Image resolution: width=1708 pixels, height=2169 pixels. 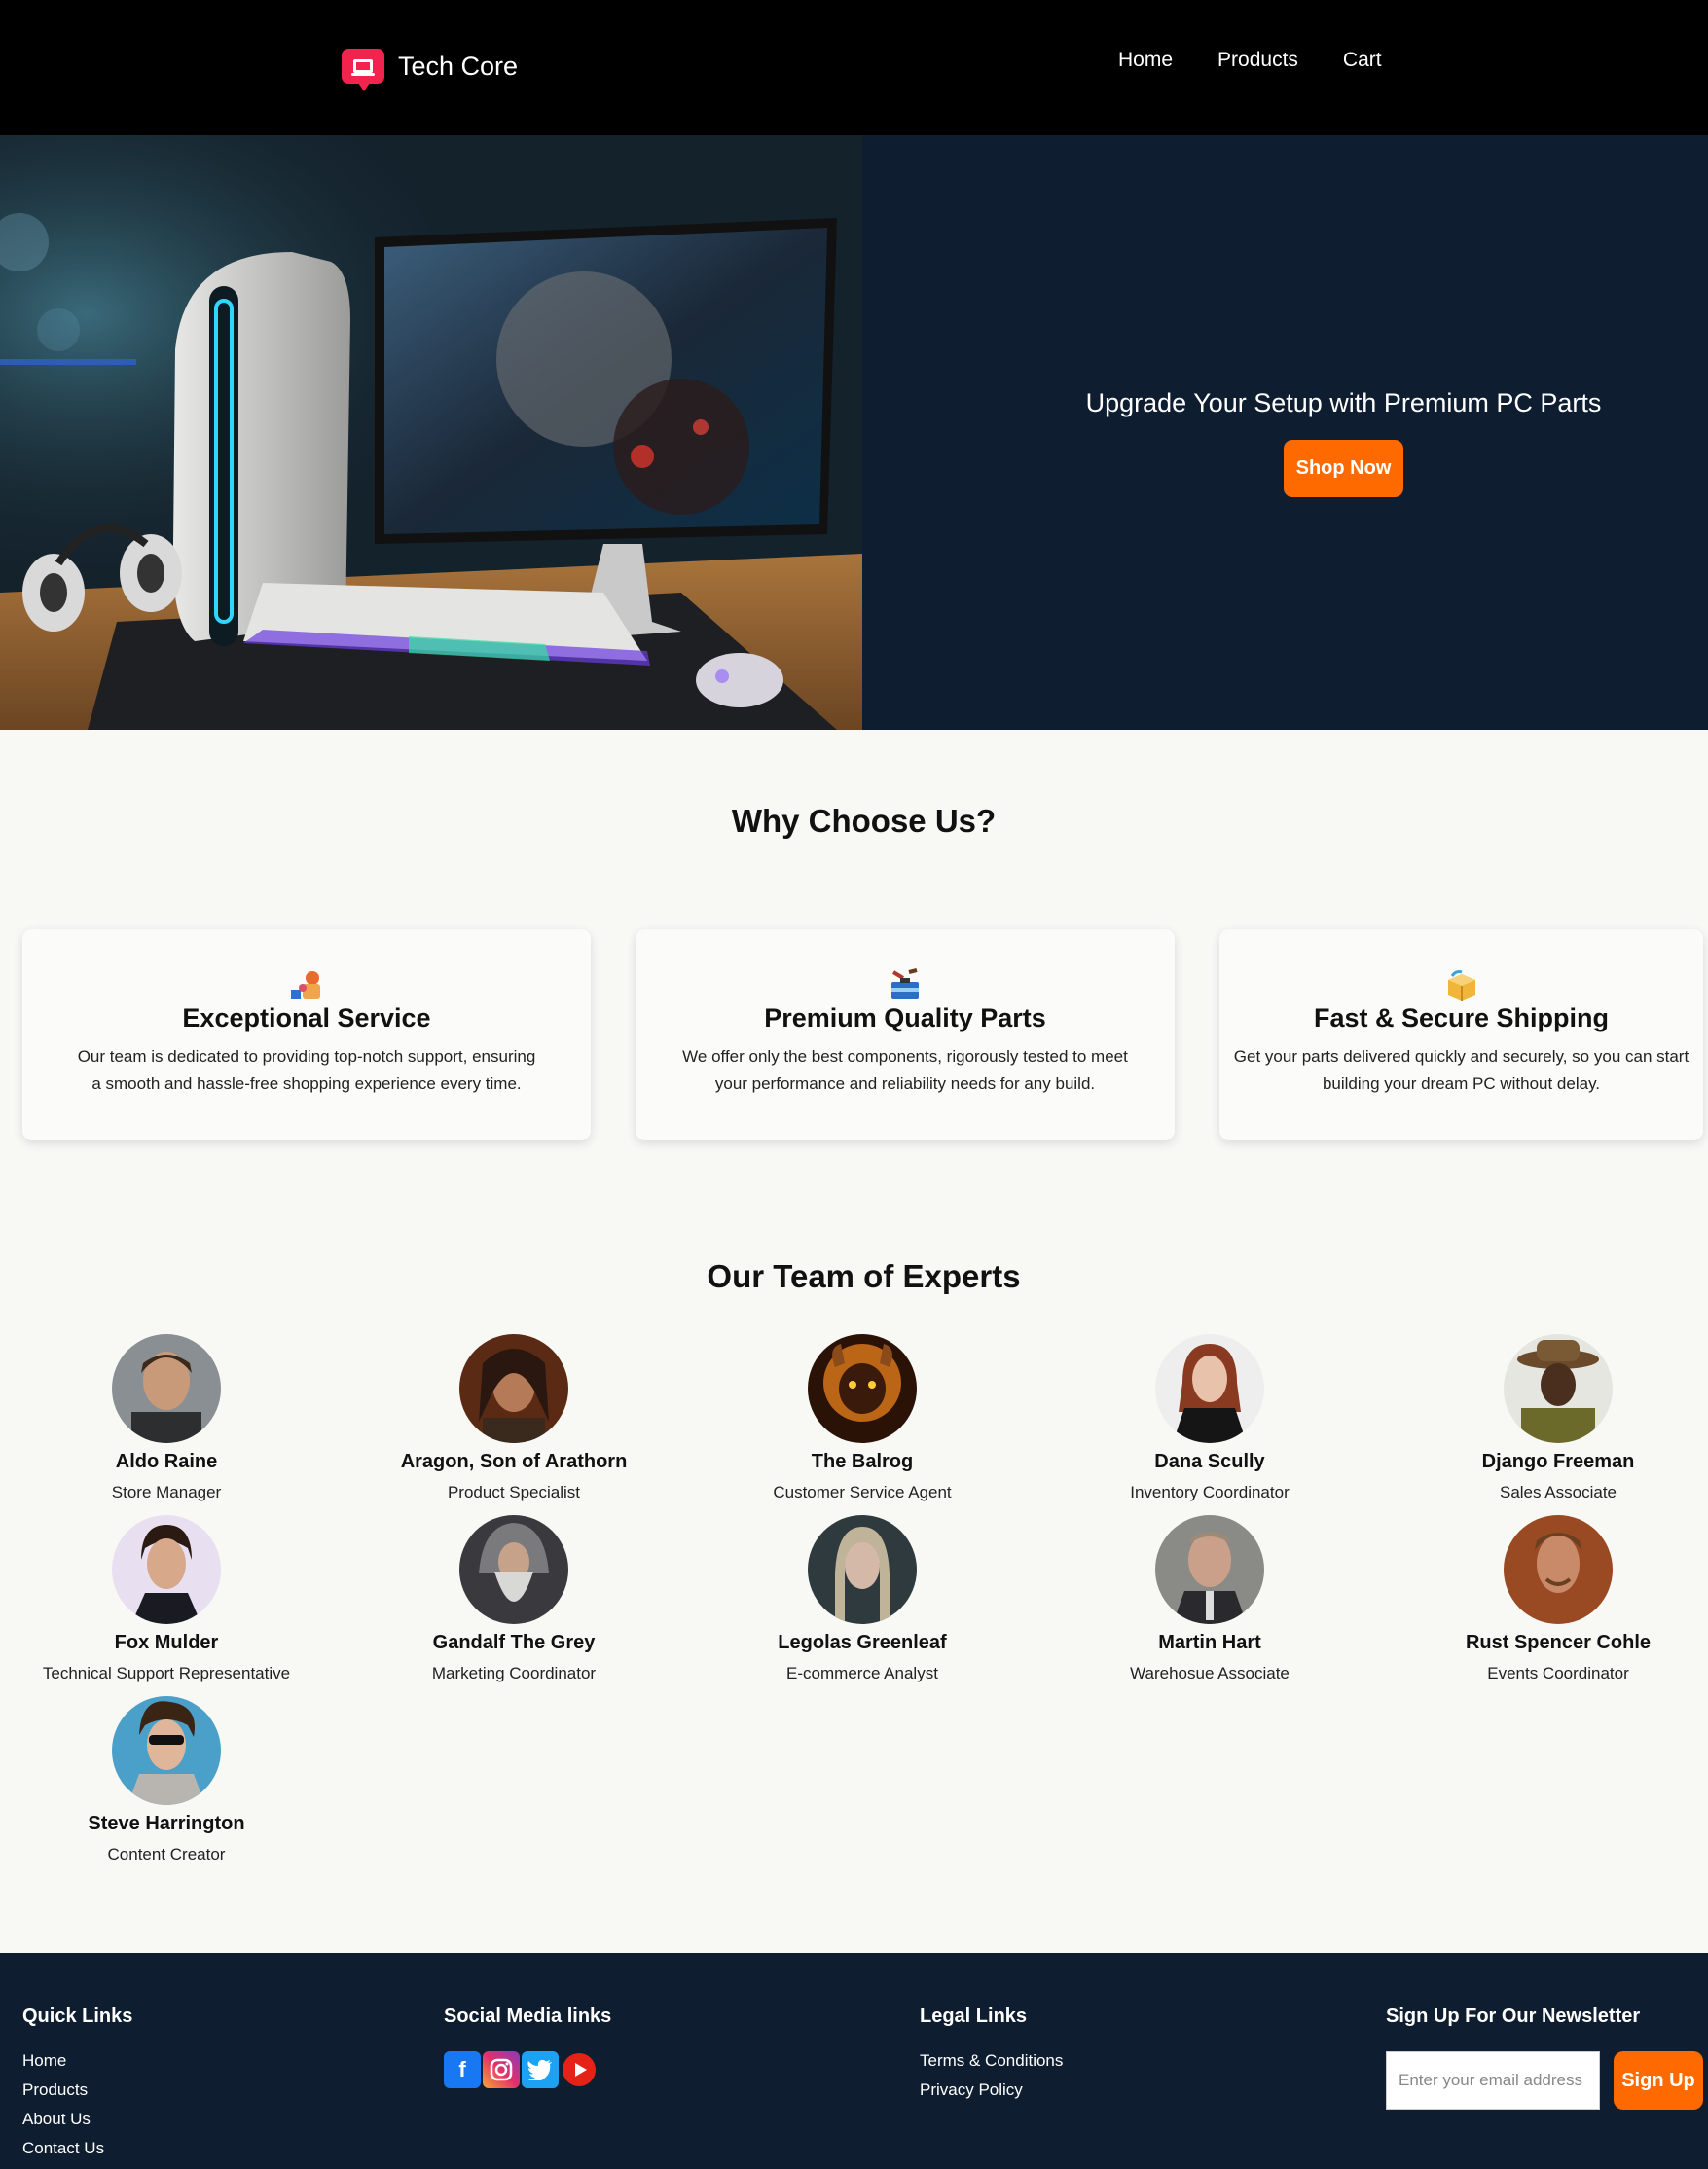 What do you see at coordinates (166, 1492) in the screenshot?
I see `member-role: Store Manager` at bounding box center [166, 1492].